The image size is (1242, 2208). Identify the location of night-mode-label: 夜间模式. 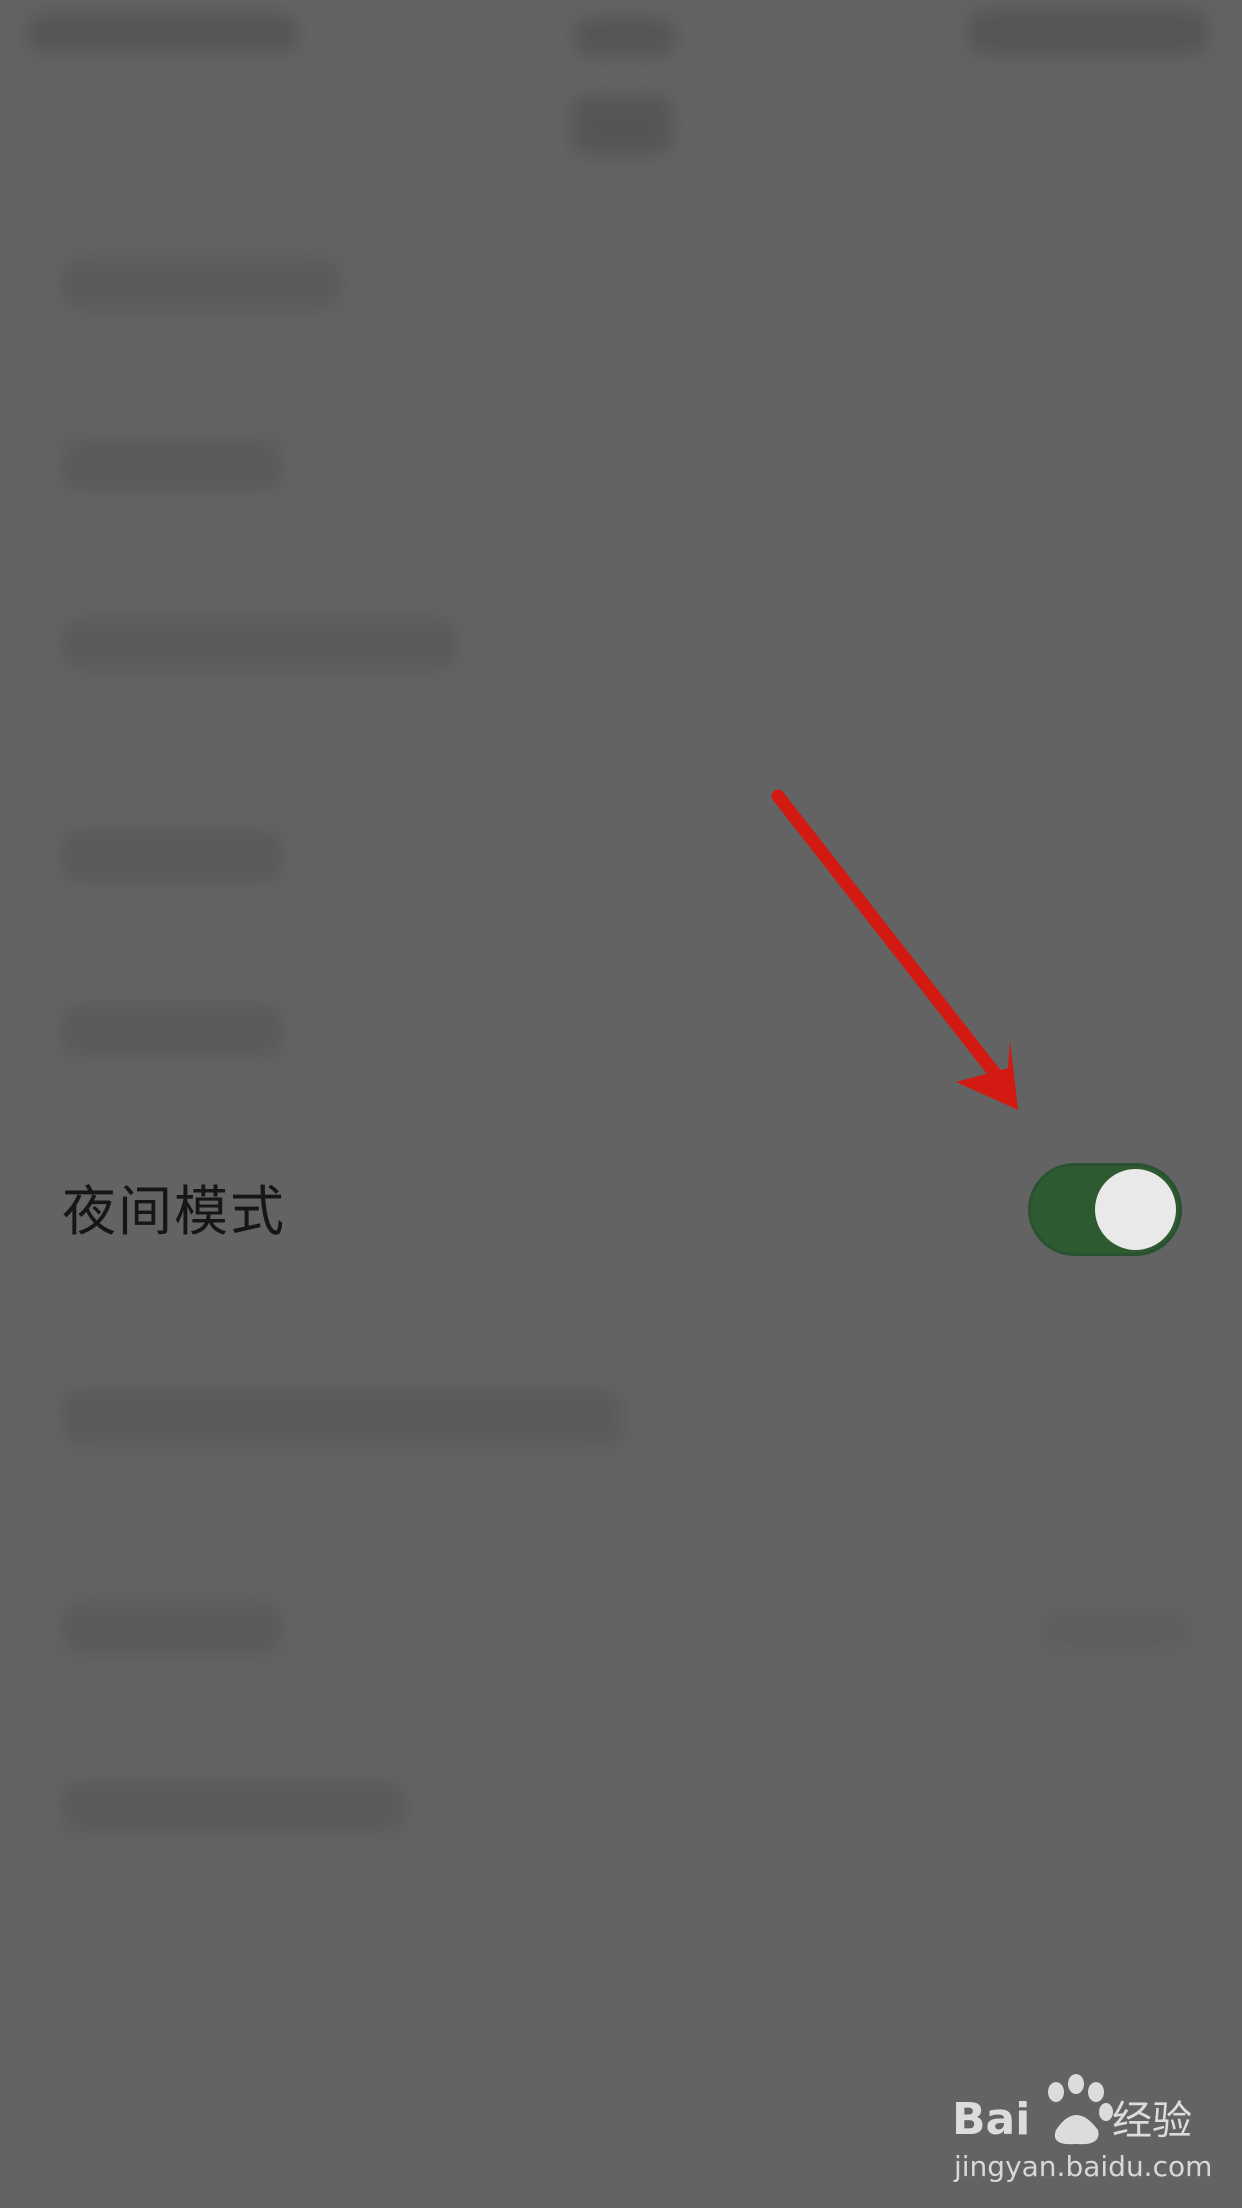
(174, 1211).